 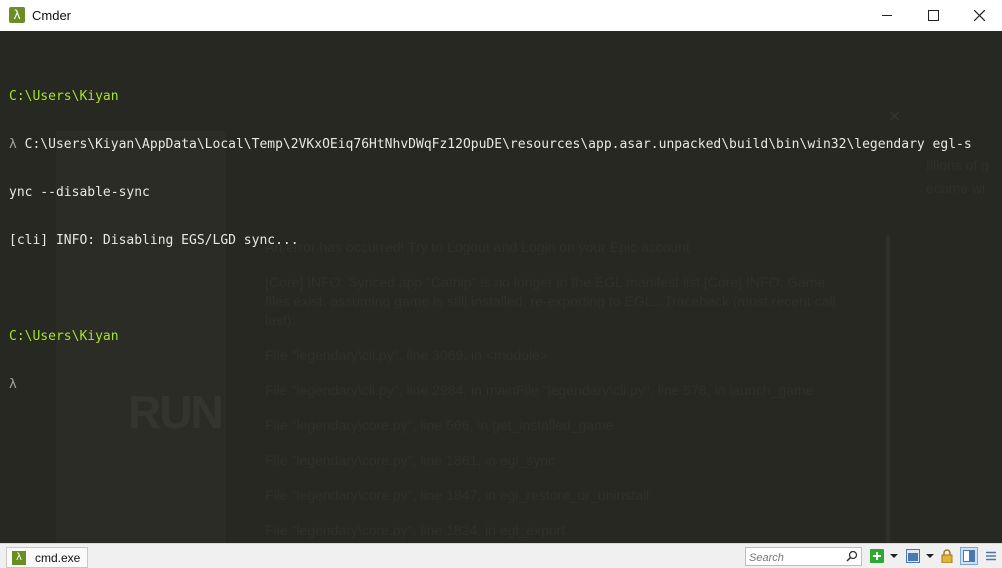 I want to click on console-icon, so click(x=913, y=556).